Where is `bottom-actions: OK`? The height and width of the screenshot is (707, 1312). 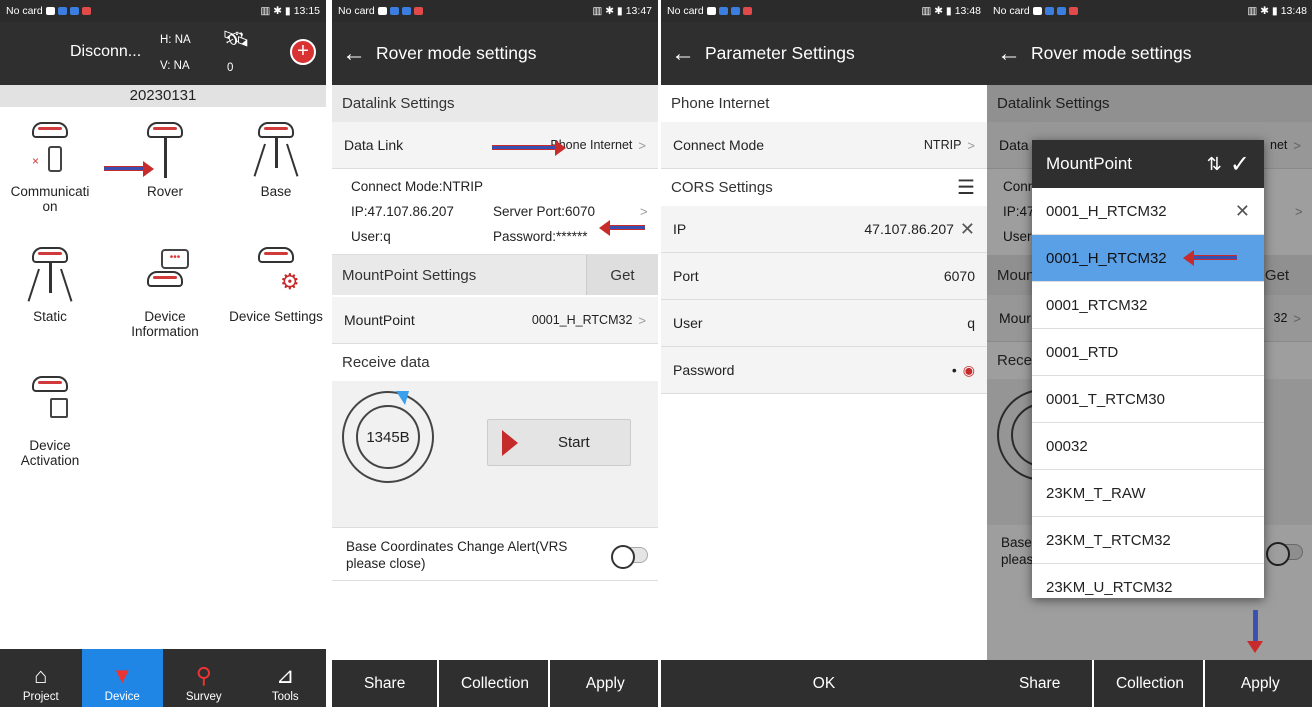
bottom-actions: OK is located at coordinates (824, 683).